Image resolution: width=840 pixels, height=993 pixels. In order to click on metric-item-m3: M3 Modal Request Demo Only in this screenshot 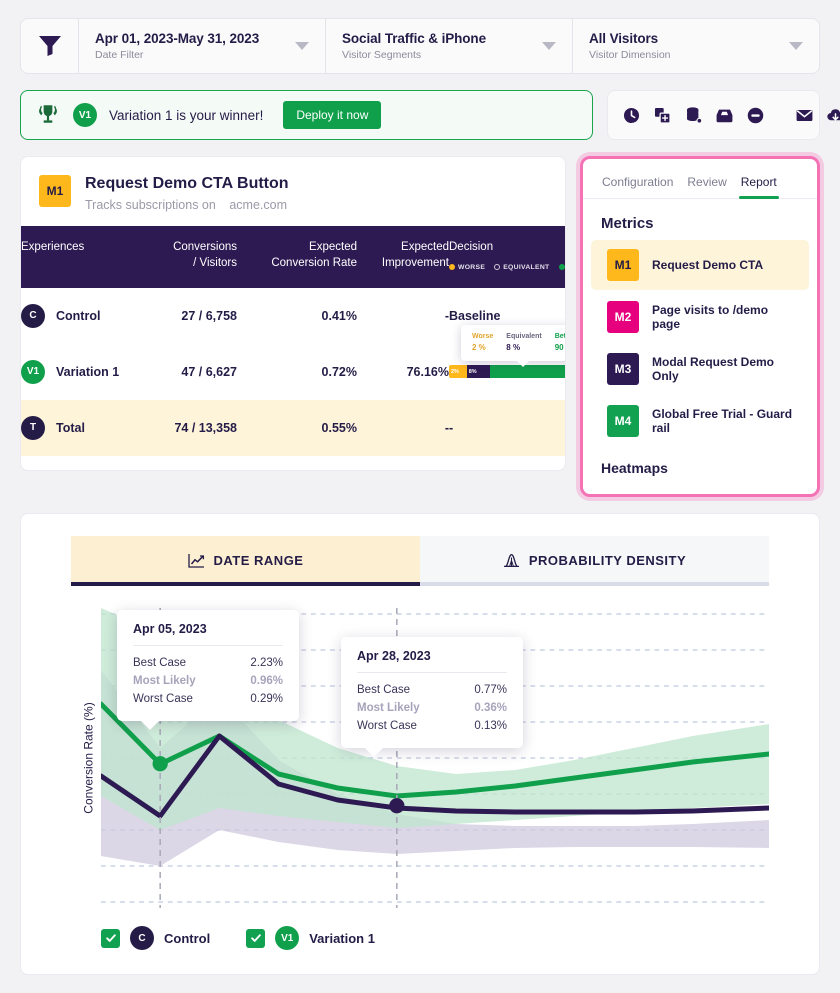, I will do `click(700, 369)`.